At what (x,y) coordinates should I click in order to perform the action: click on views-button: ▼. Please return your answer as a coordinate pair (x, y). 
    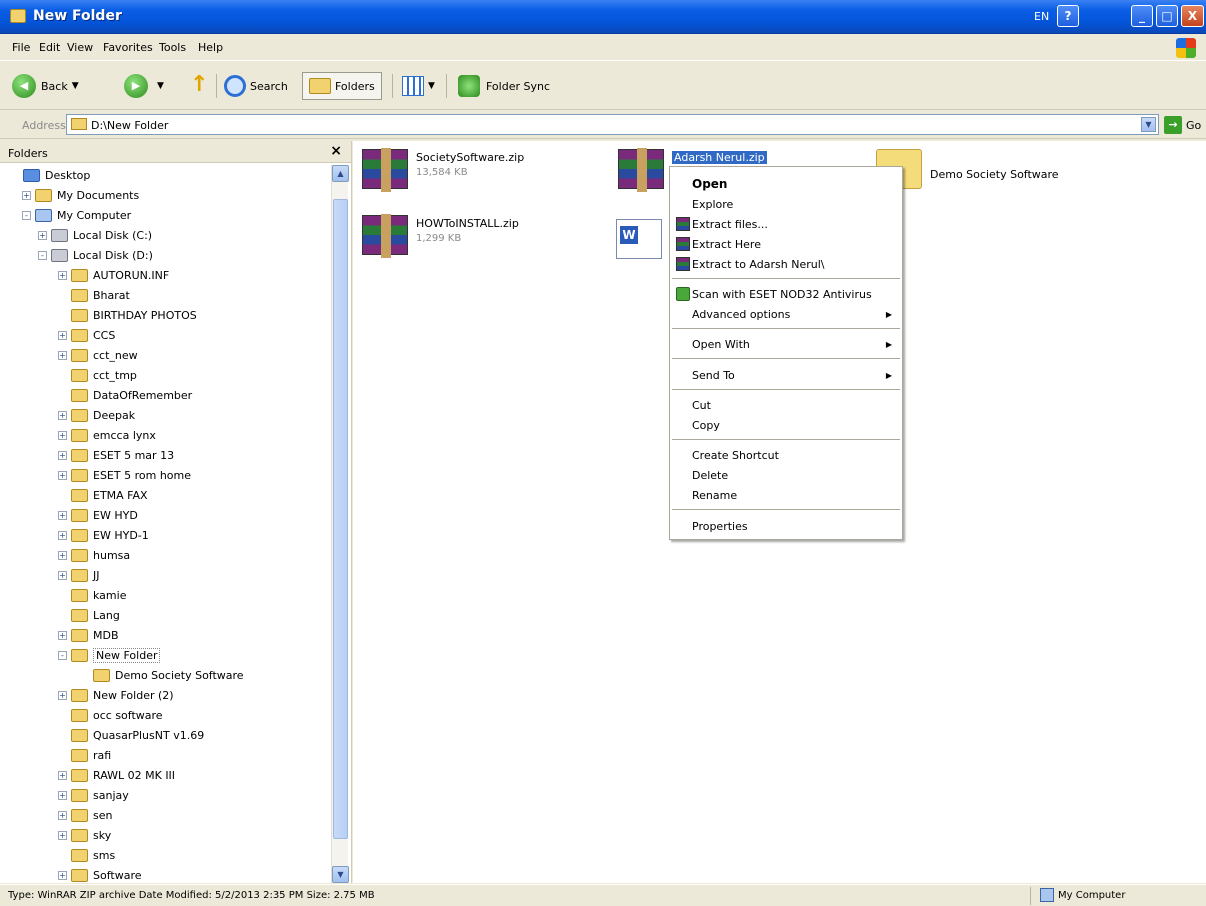
    Looking at the image, I should click on (418, 86).